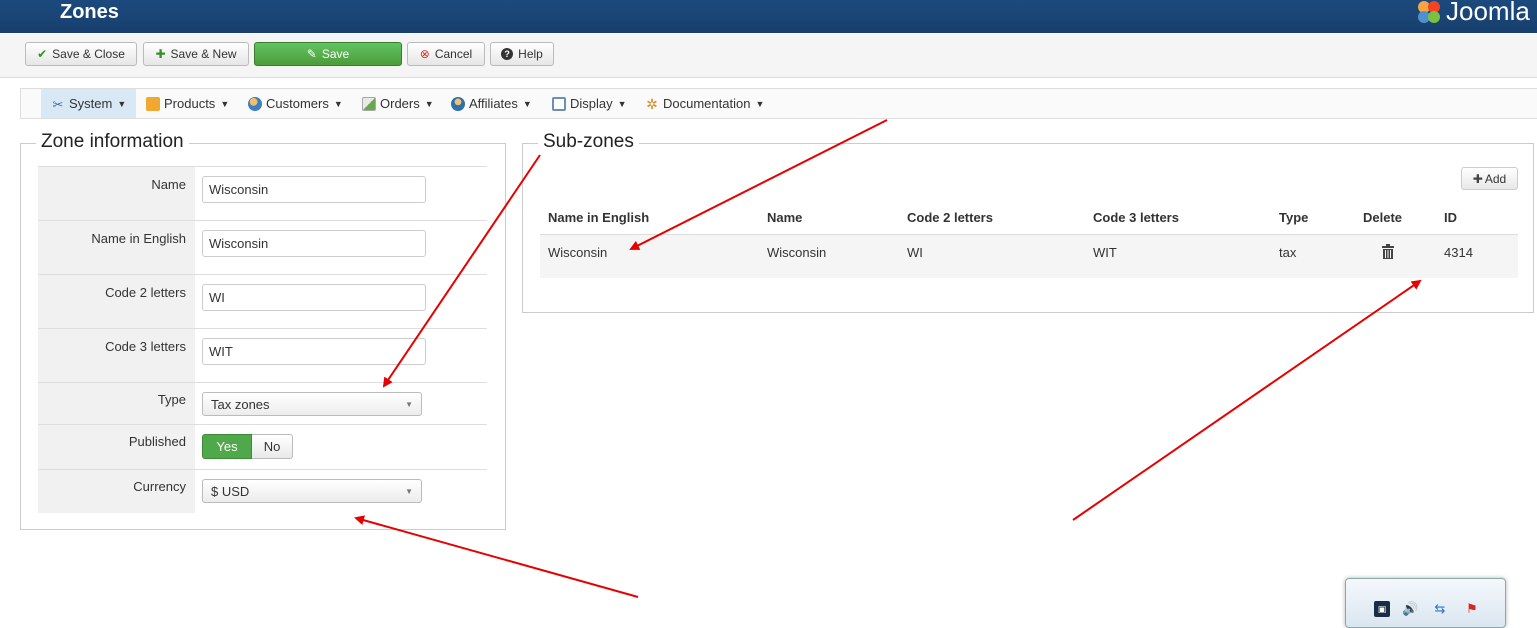 This screenshot has height=628, width=1537. What do you see at coordinates (1247, 400) in the screenshot?
I see `arrow-to-id-column` at bounding box center [1247, 400].